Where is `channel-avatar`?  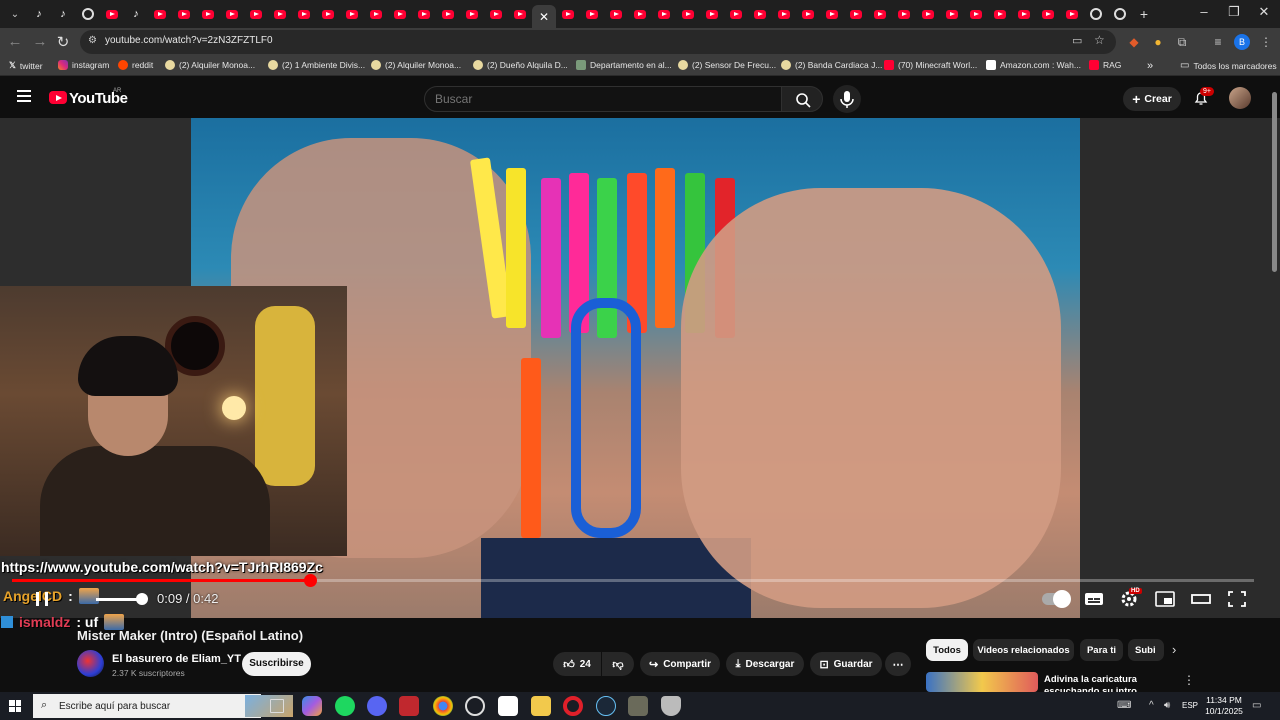 channel-avatar is located at coordinates (90, 663).